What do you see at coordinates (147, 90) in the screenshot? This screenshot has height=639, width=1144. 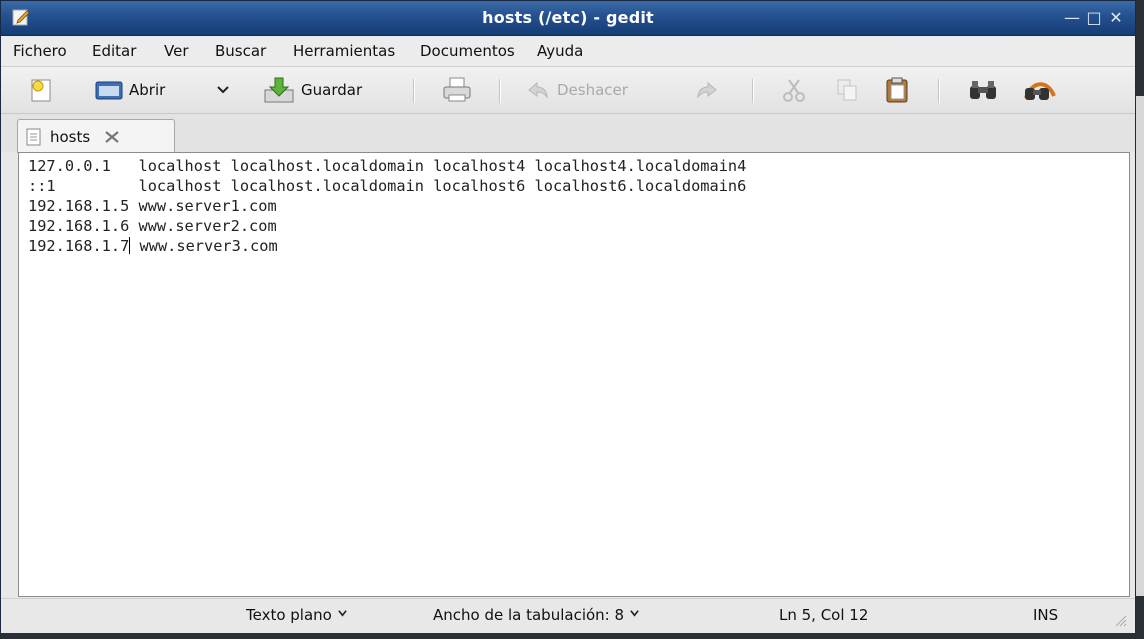 I see `open-button-label: Abrir` at bounding box center [147, 90].